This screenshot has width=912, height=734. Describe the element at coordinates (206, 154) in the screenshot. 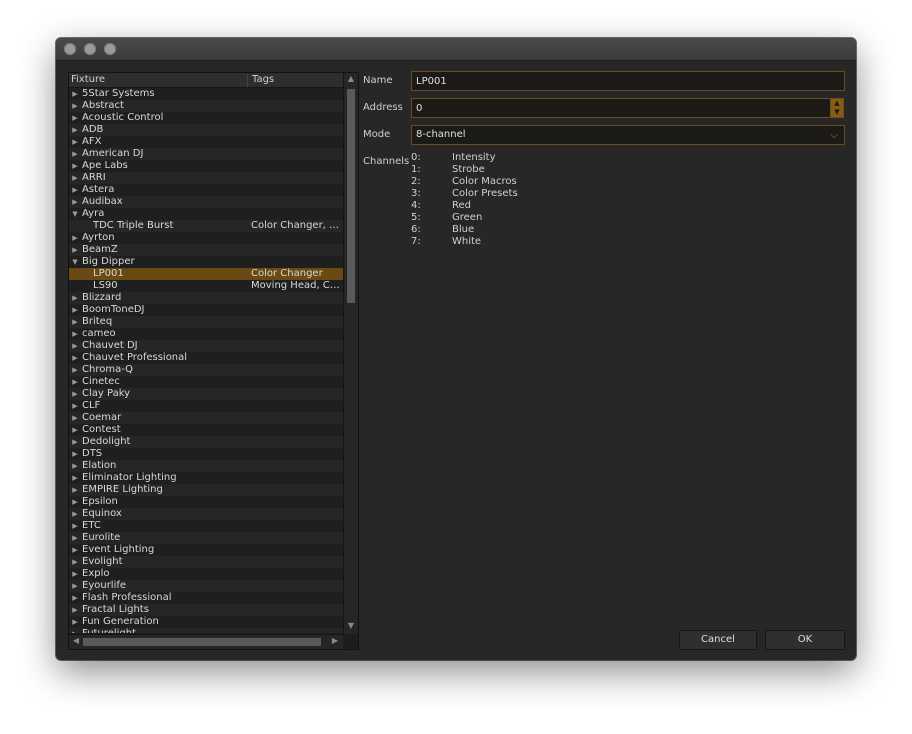

I see `tree-manufacturer-row: ▶ American DJ` at that location.